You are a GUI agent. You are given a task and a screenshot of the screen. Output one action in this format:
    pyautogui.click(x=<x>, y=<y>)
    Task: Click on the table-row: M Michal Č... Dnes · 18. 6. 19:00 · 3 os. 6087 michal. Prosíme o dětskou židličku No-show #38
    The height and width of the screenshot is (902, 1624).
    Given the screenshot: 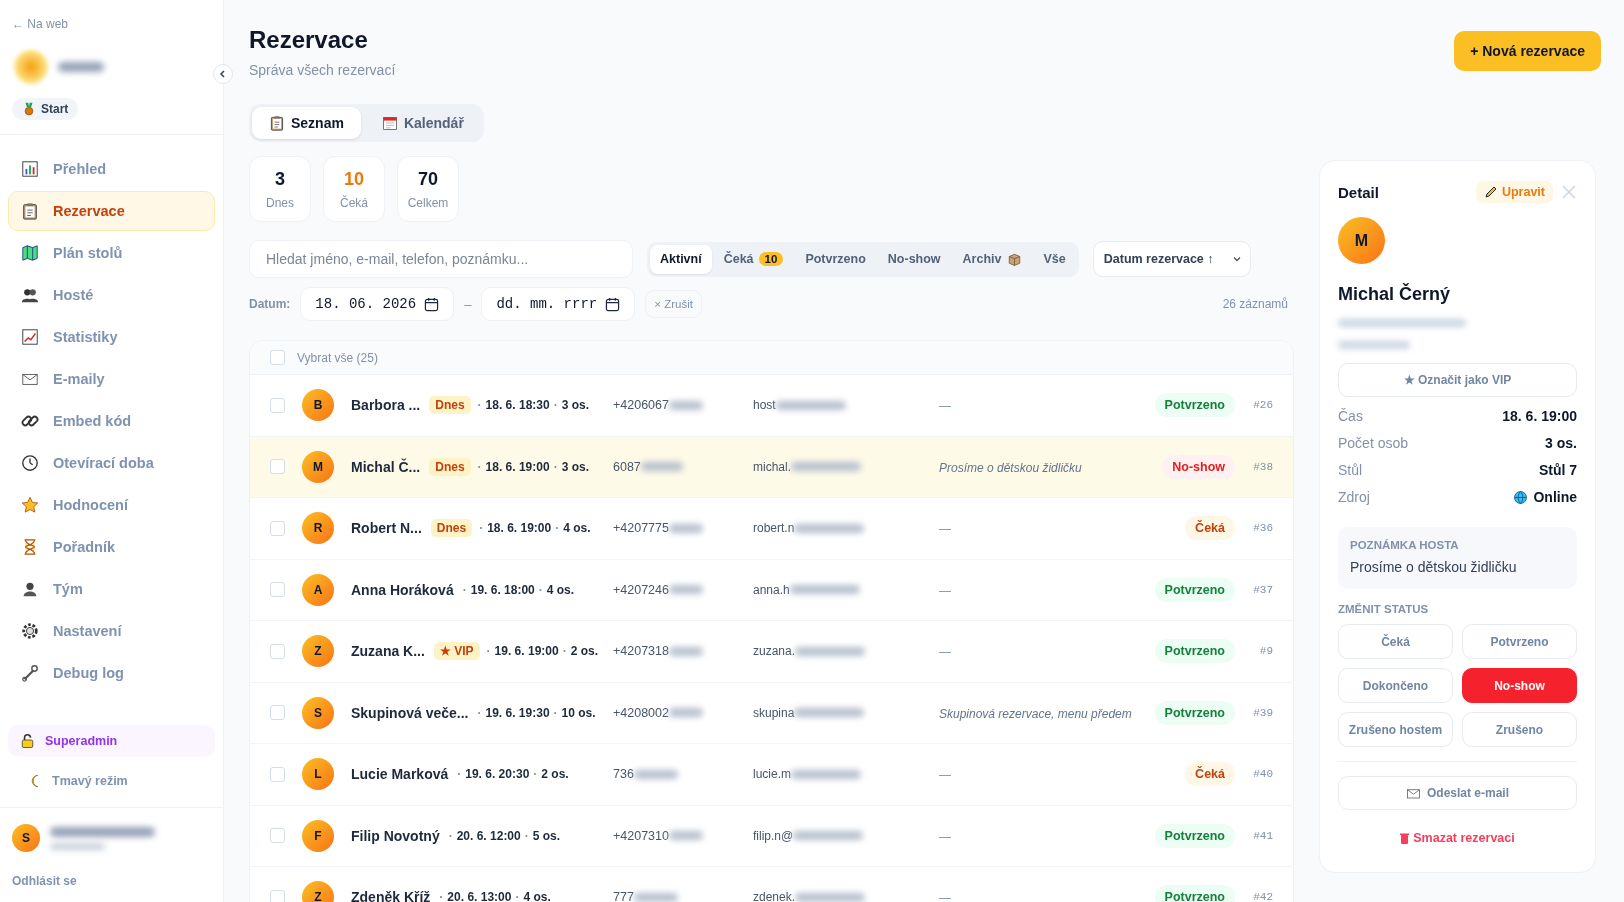 What is the action you would take?
    pyautogui.click(x=771, y=467)
    